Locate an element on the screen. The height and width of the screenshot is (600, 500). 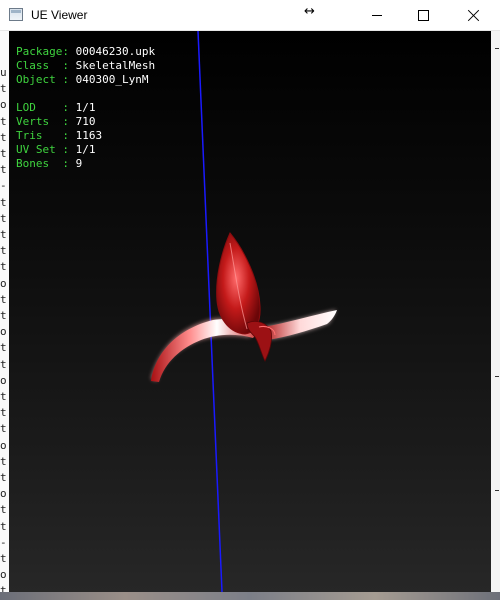
axis-line is located at coordinates (210, 311).